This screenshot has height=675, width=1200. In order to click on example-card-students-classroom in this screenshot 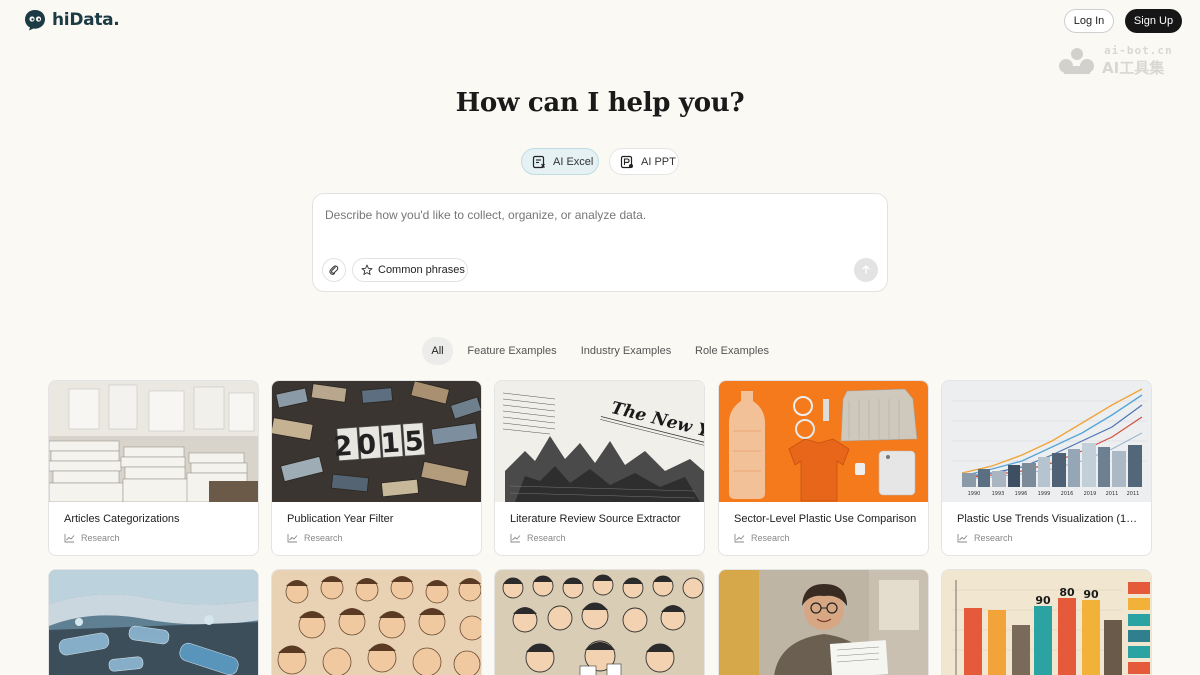, I will do `click(376, 622)`.